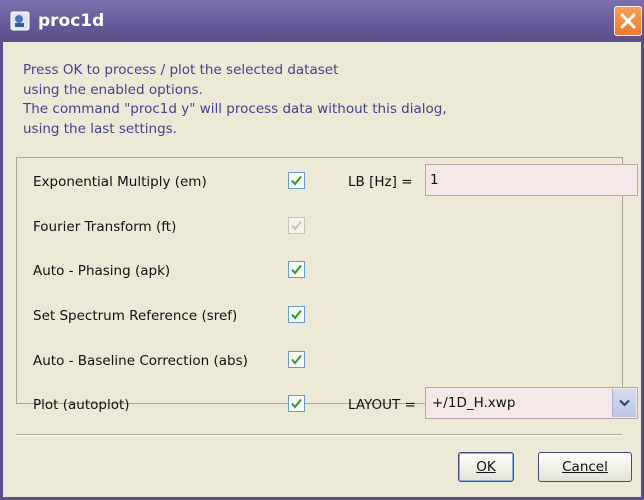 The height and width of the screenshot is (500, 644). I want to click on checkbox-ft, so click(296, 225).